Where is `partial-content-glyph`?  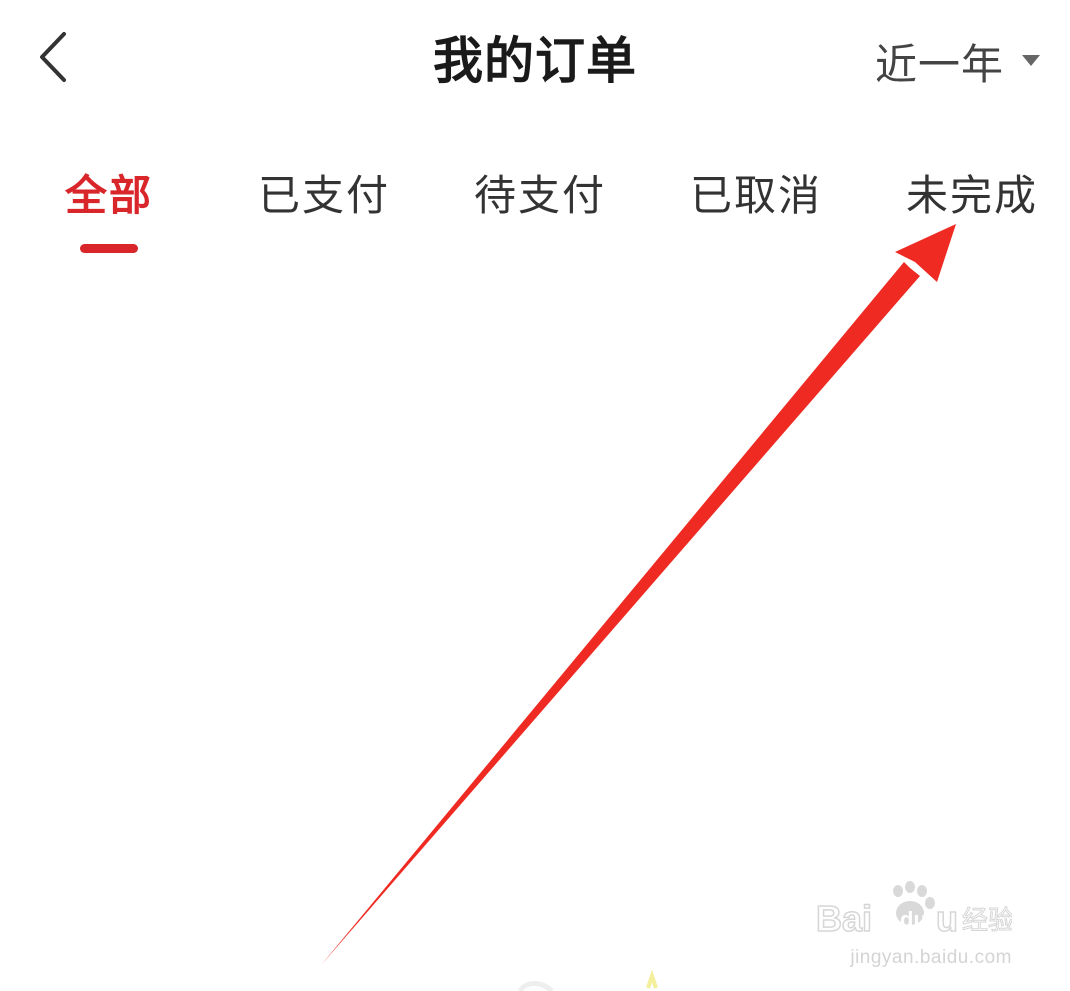
partial-content-glyph is located at coordinates (587, 980).